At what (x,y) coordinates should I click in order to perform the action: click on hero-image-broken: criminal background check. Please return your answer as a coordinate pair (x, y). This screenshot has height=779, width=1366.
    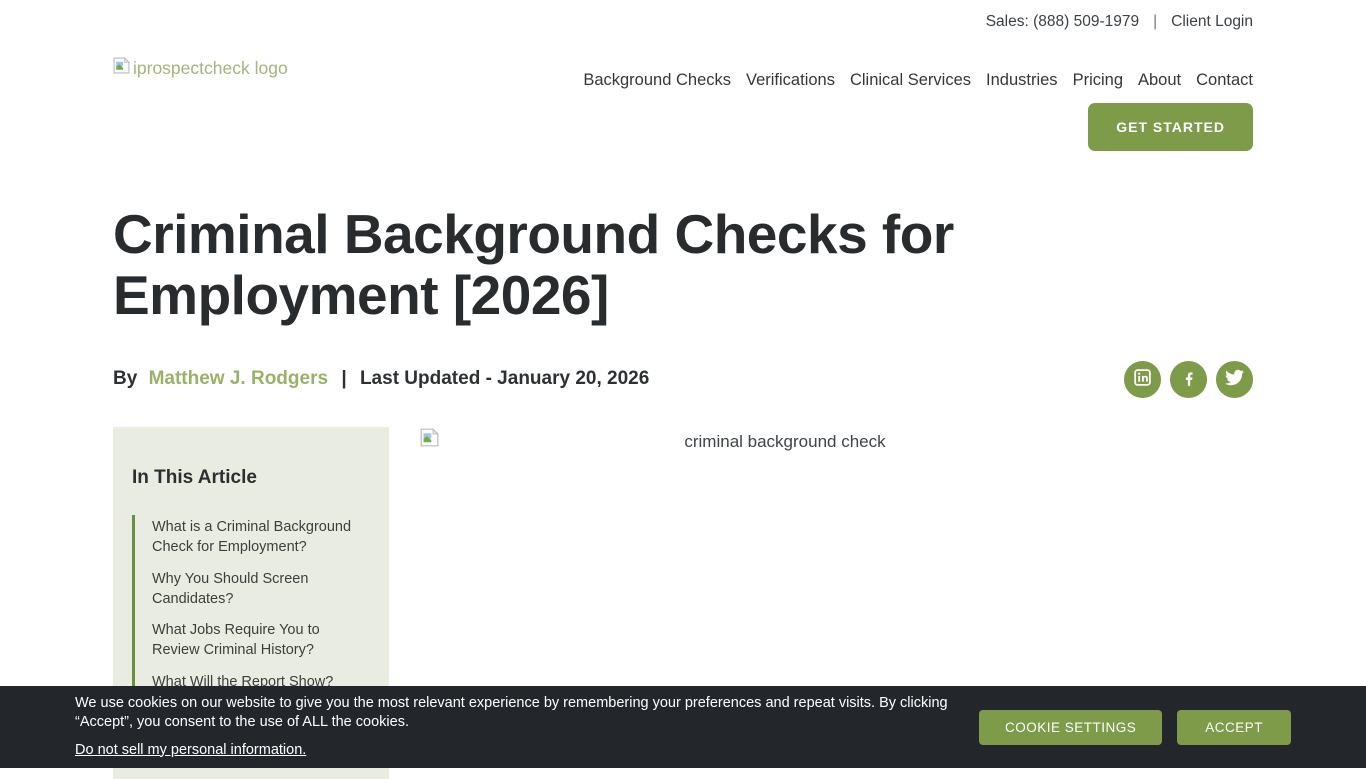
    Looking at the image, I should click on (785, 439).